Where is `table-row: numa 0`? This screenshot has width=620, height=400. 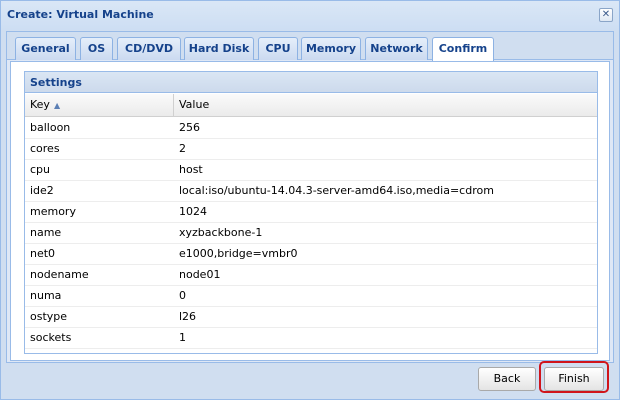 table-row: numa 0 is located at coordinates (311, 296).